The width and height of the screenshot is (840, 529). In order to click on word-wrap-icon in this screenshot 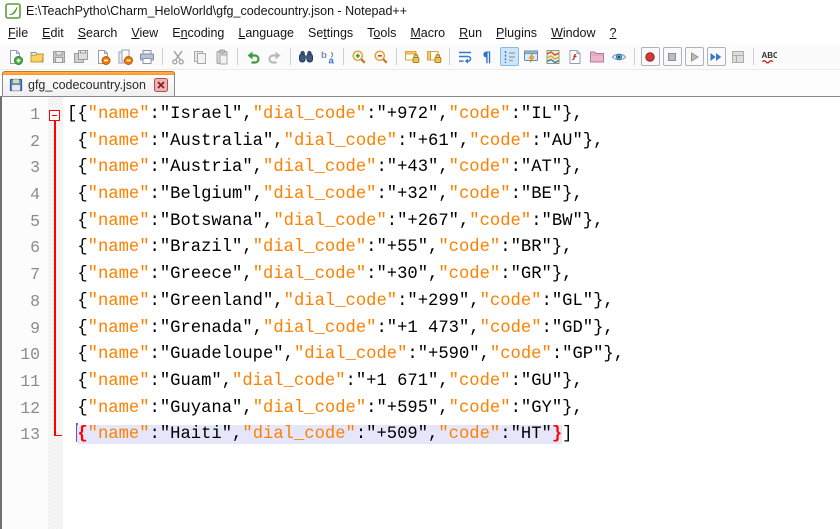, I will do `click(465, 56)`.